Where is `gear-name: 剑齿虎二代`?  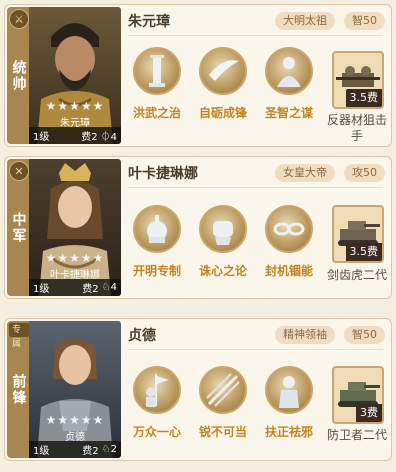 gear-name: 剑齿虎二代 is located at coordinates (357, 275).